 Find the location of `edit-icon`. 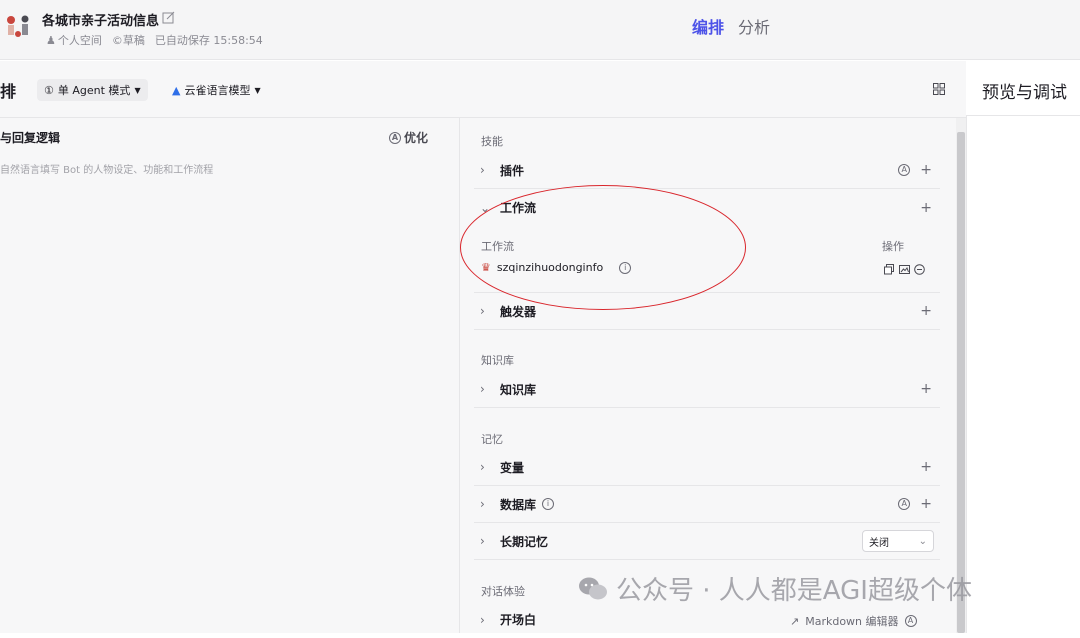

edit-icon is located at coordinates (168, 17).